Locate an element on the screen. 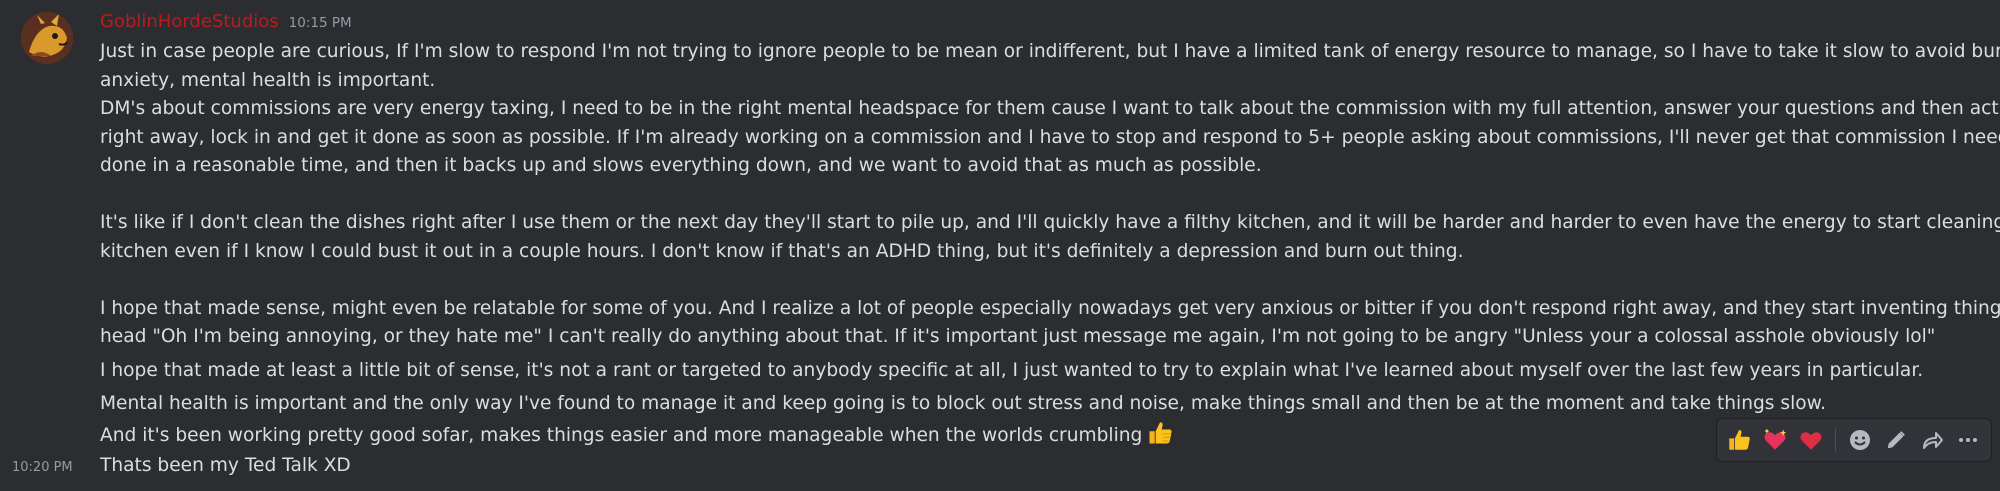  red-heart-icon is located at coordinates (1811, 441).